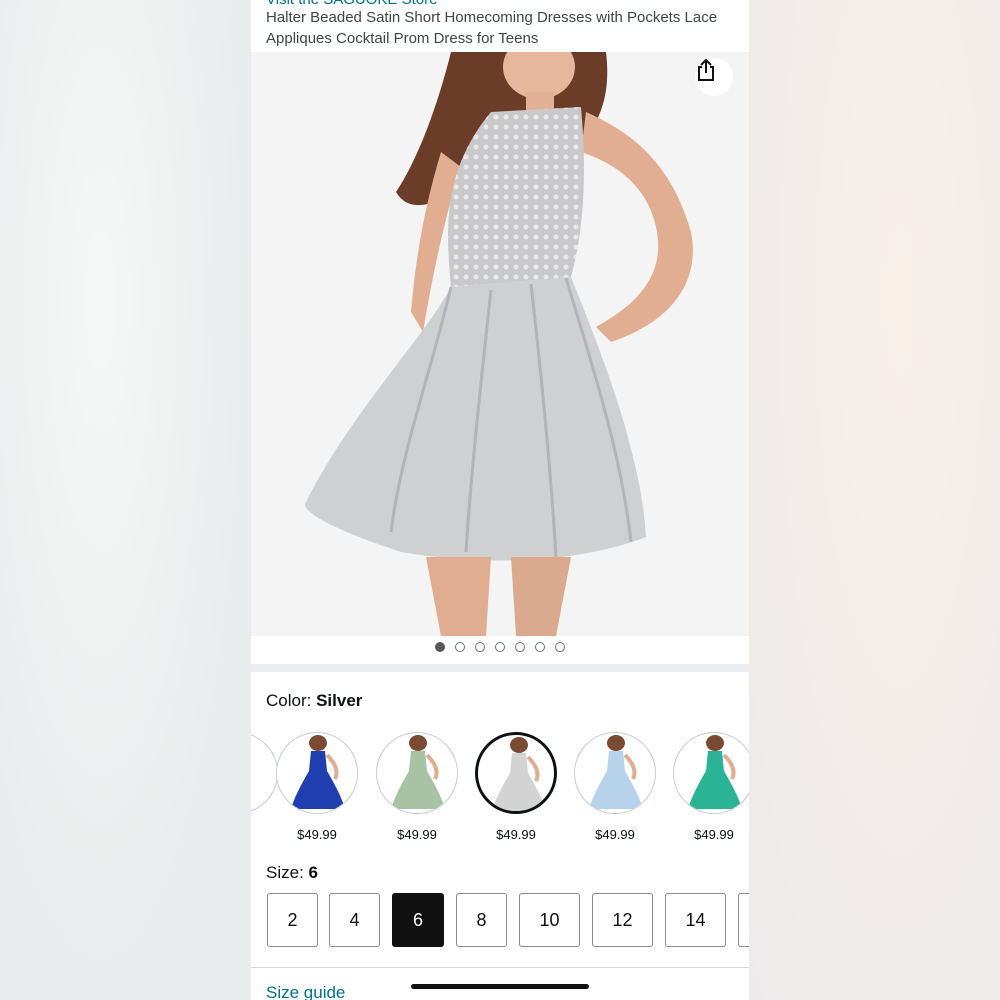 The image size is (1000, 1000). Describe the element at coordinates (418, 920) in the screenshot. I see `size-option-button: 6` at that location.